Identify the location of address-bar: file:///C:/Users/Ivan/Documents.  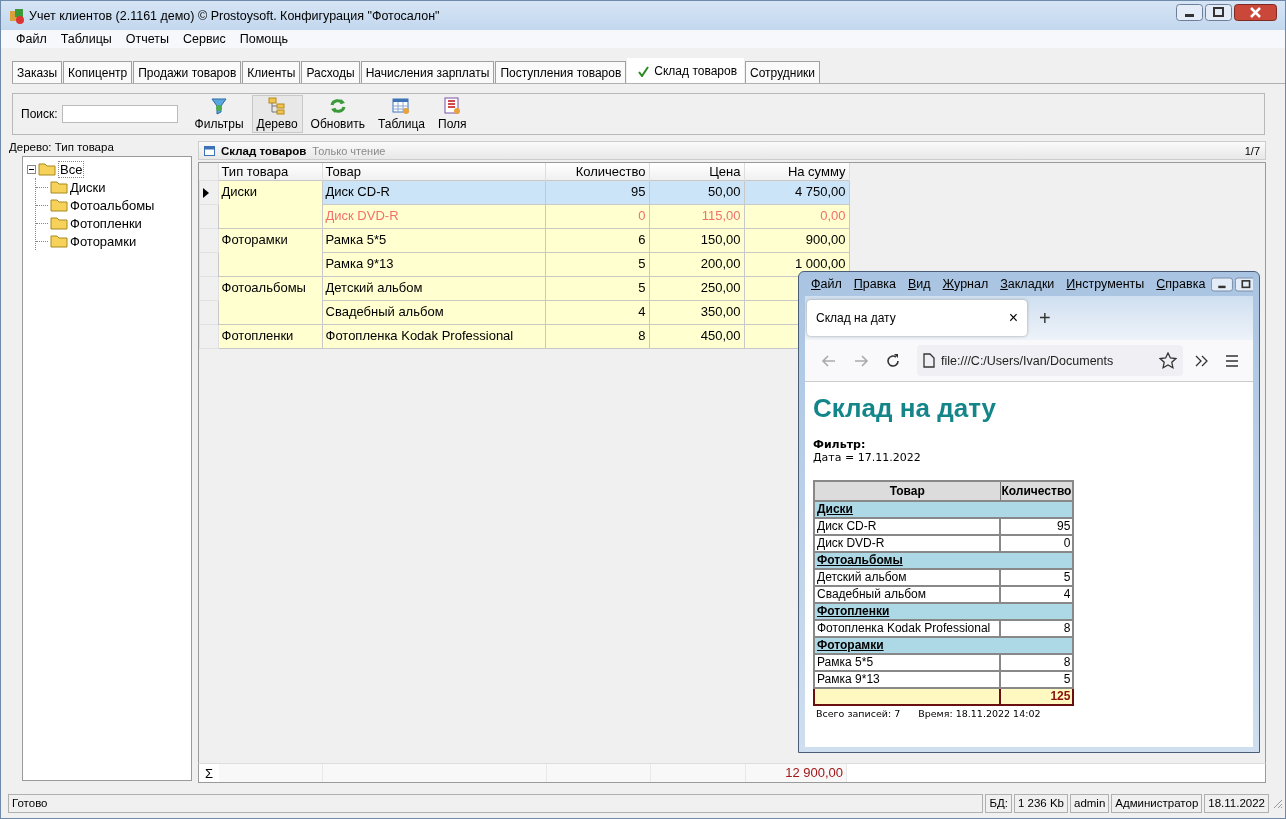
(1050, 360).